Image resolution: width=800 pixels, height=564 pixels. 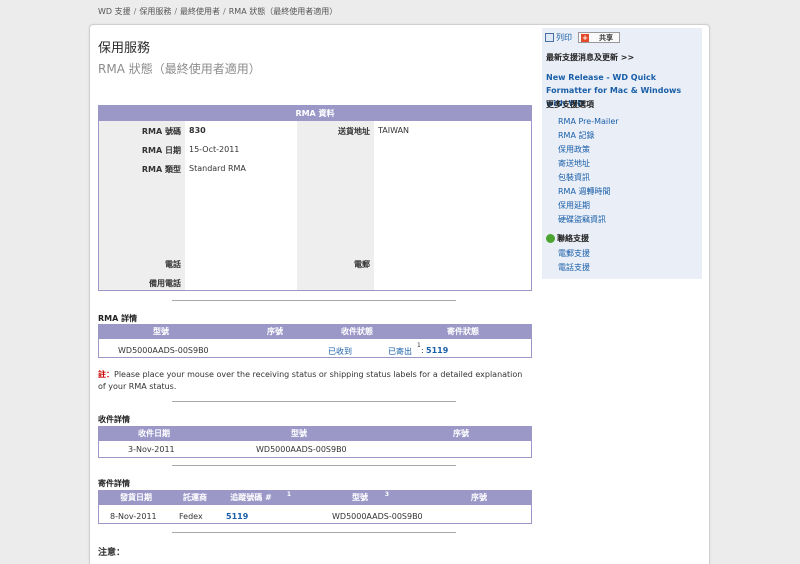 What do you see at coordinates (394, 130) in the screenshot?
I see `ship-address-value: TAIWAN` at bounding box center [394, 130].